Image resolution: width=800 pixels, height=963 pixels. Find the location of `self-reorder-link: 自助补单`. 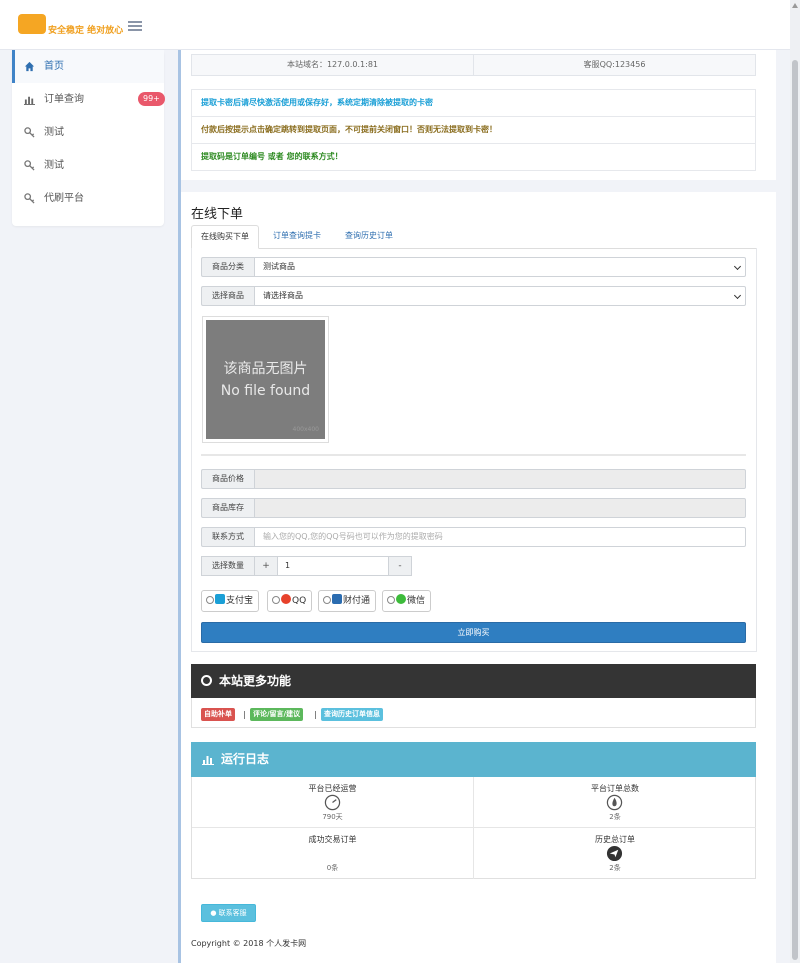

self-reorder-link: 自助补单 is located at coordinates (218, 714).